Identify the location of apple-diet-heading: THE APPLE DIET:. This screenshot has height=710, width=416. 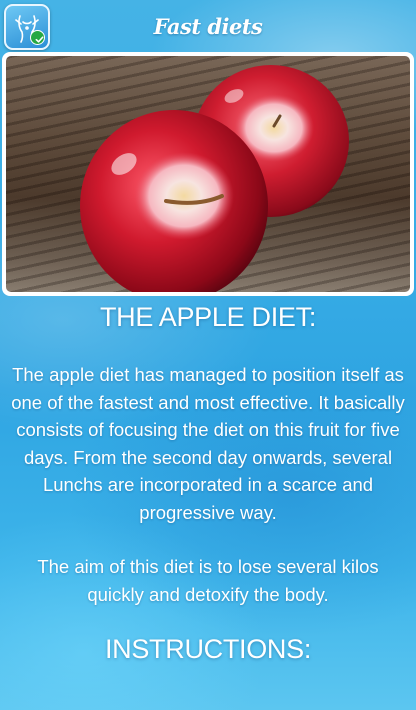
(208, 317).